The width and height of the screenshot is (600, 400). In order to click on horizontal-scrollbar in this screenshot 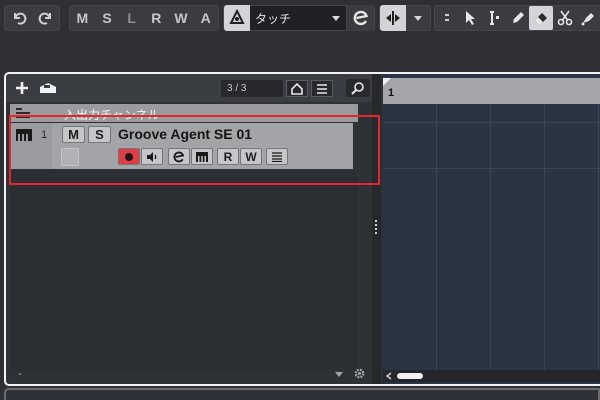, I will do `click(491, 376)`.